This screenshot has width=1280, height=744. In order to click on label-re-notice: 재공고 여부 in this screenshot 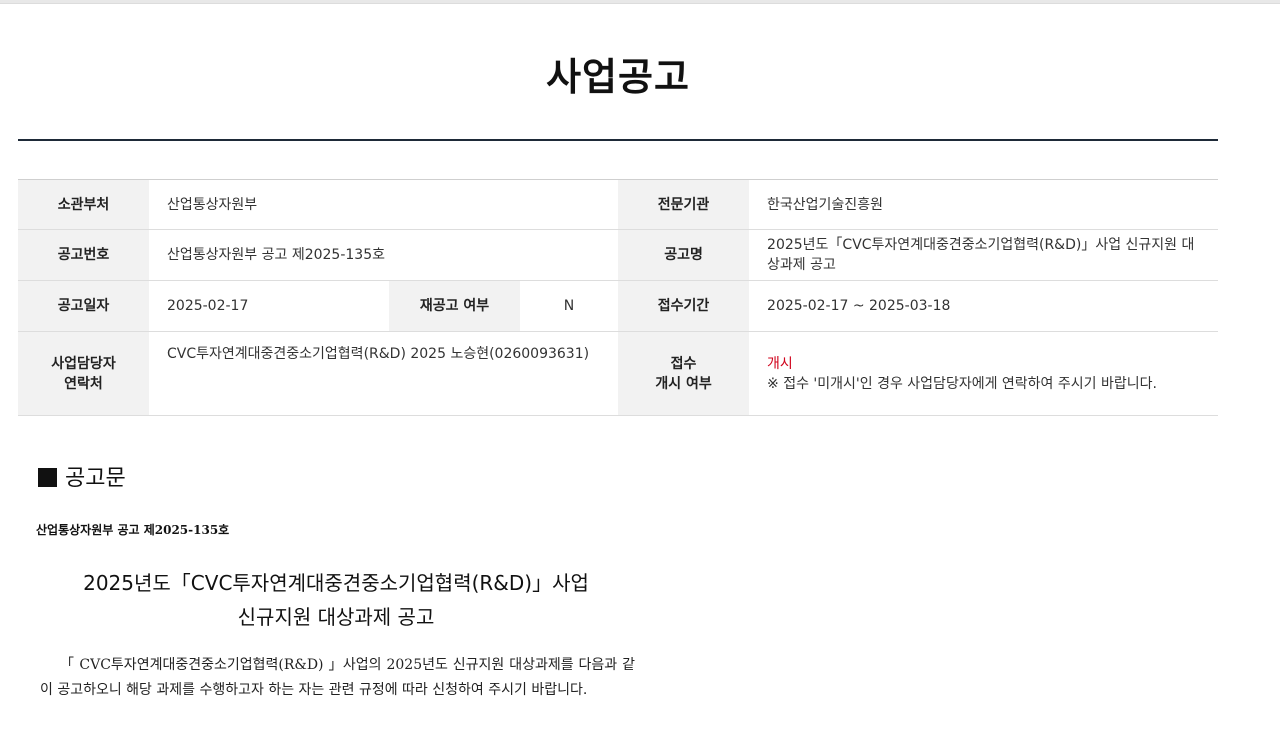, I will do `click(454, 306)`.